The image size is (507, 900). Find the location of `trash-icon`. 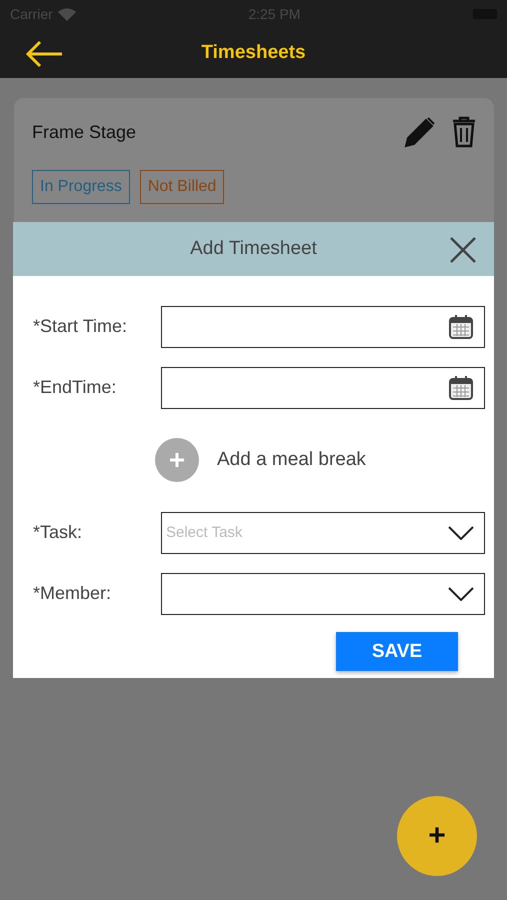

trash-icon is located at coordinates (464, 132).